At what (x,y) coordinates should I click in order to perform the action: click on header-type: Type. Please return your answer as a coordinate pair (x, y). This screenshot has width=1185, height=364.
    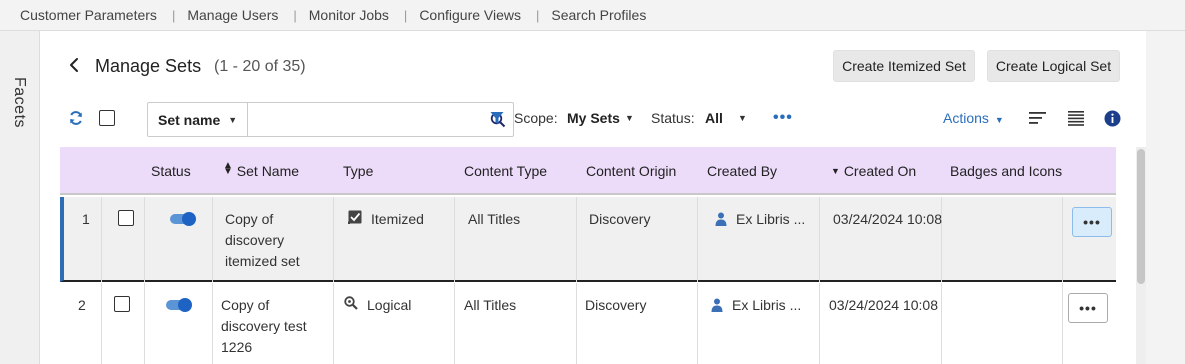
    Looking at the image, I should click on (358, 171).